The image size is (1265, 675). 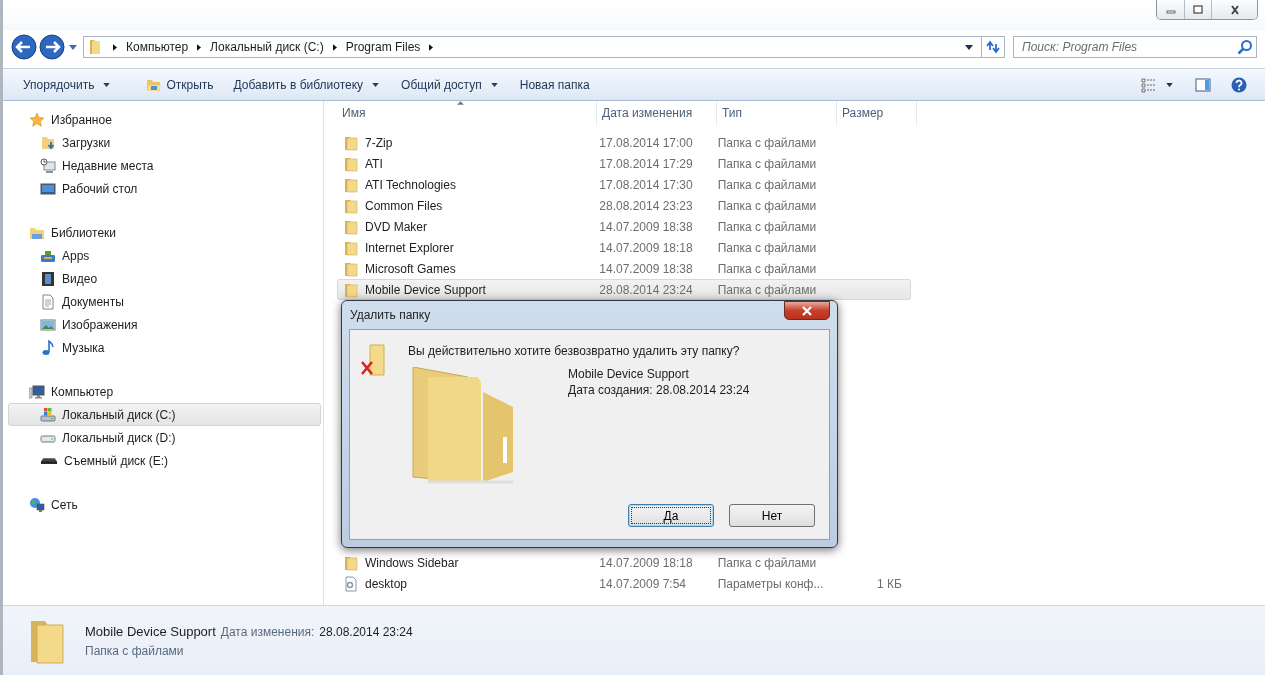 I want to click on navigation-item: Недавние места, so click(x=164, y=165).